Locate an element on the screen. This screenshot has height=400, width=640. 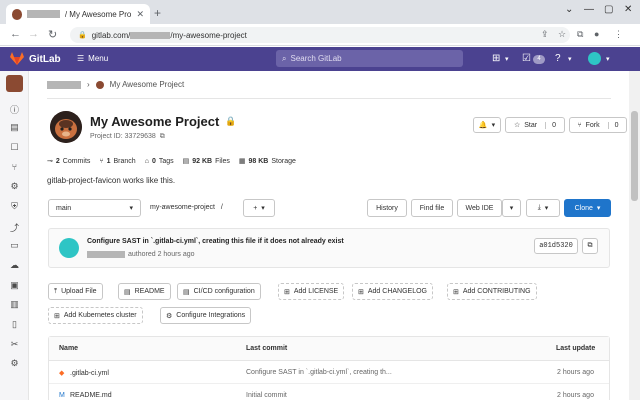
search-input: ⌕ Search GitLab is located at coordinates (369, 58).